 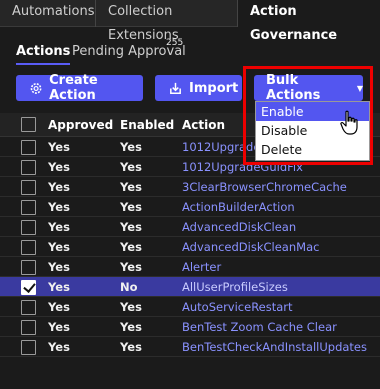 What do you see at coordinates (129, 287) in the screenshot?
I see `cell-enabled: No` at bounding box center [129, 287].